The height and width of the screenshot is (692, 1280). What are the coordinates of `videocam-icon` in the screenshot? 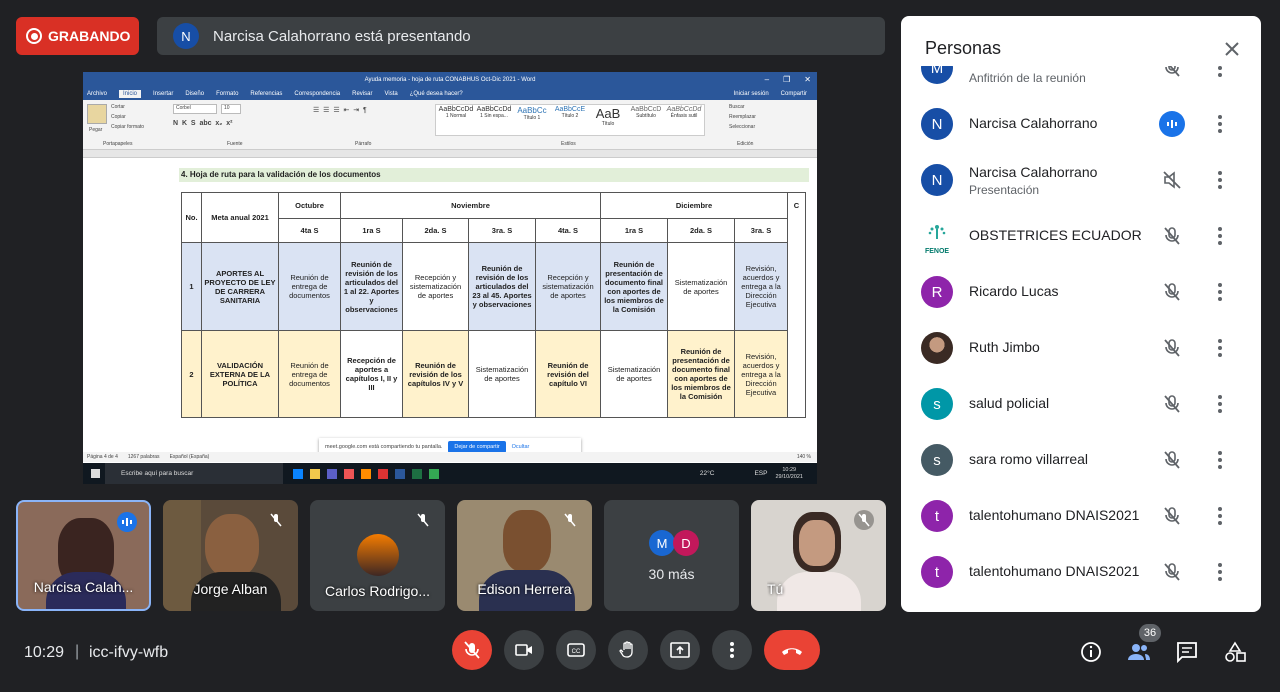 It's located at (523, 650).